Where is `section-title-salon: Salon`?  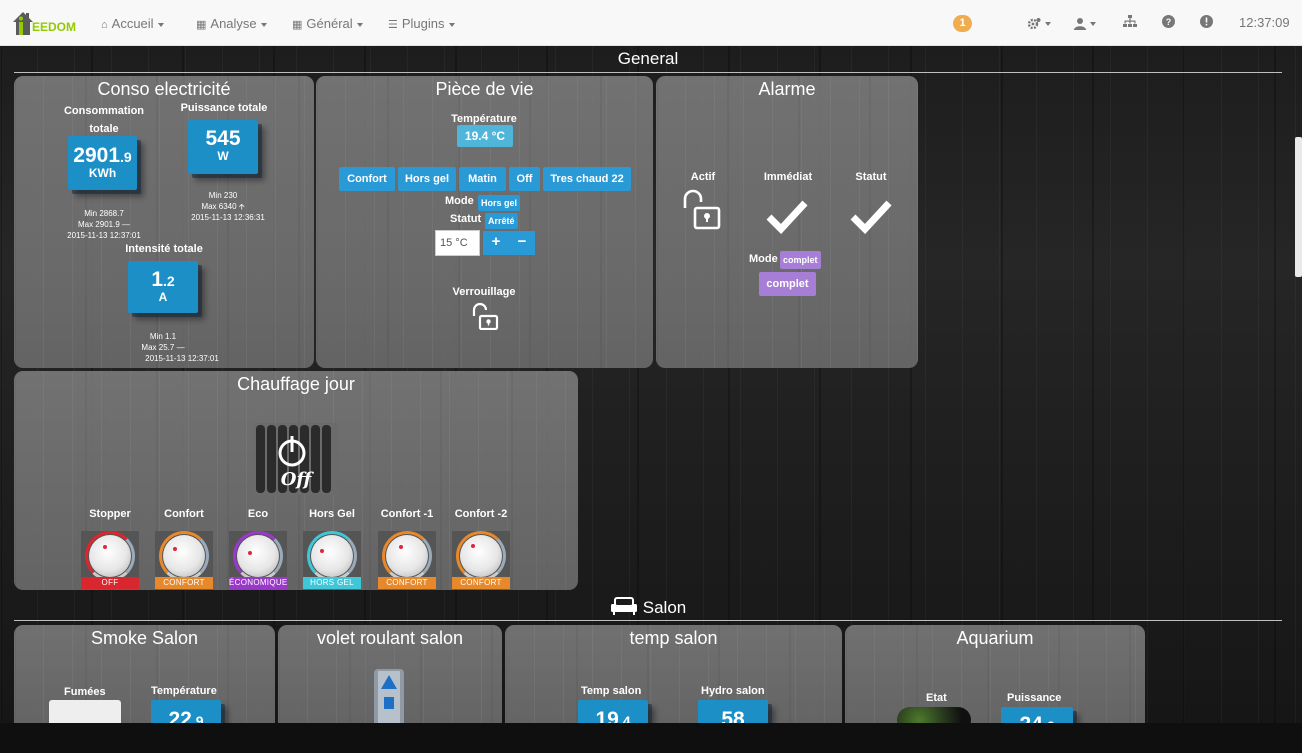
section-title-salon: Salon is located at coordinates (648, 607).